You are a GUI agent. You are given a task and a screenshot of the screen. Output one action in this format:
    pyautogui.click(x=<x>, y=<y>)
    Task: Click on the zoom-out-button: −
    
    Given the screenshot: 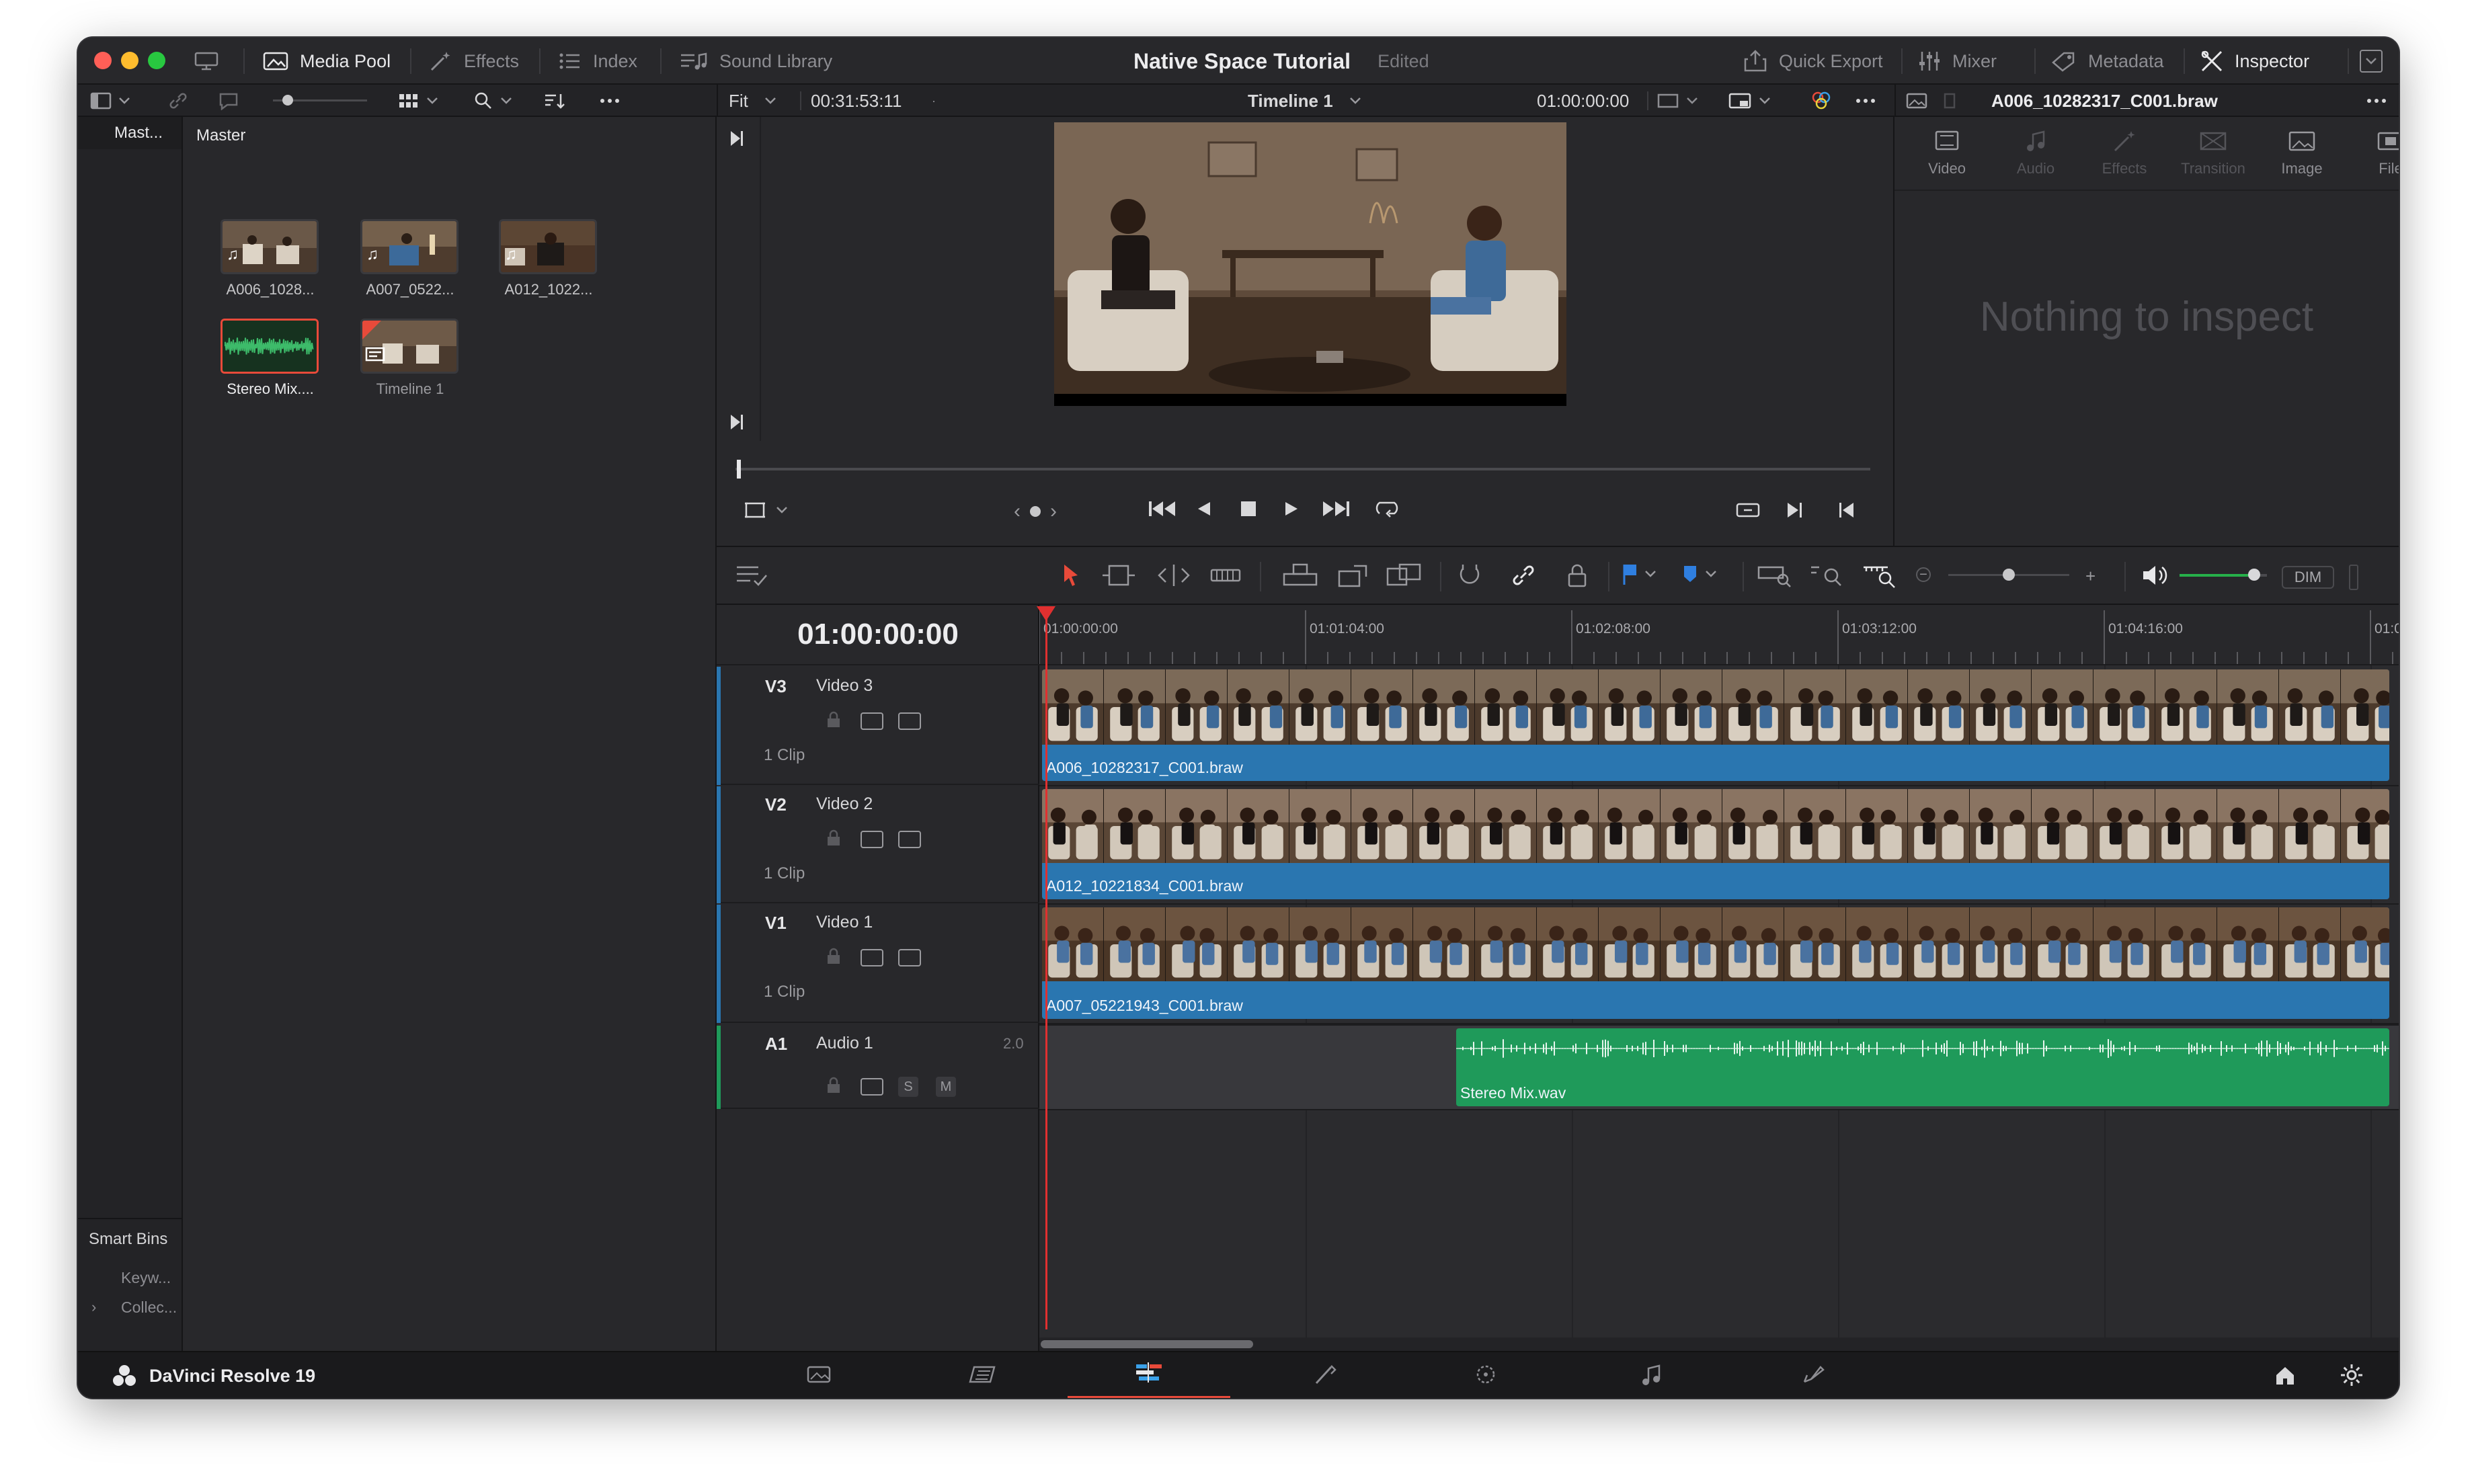 What is the action you would take?
    pyautogui.click(x=1924, y=574)
    